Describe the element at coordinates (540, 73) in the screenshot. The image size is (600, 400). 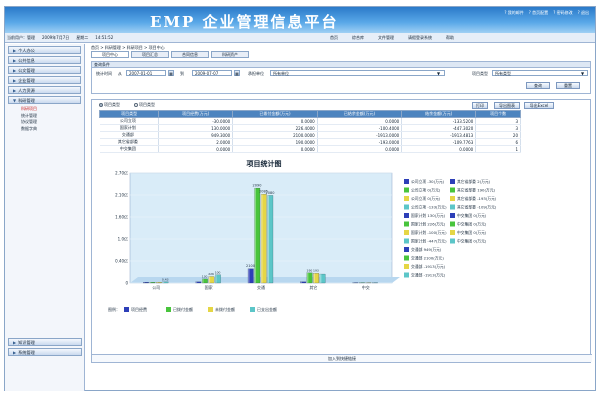
I see `type-select: 所有类型` at that location.